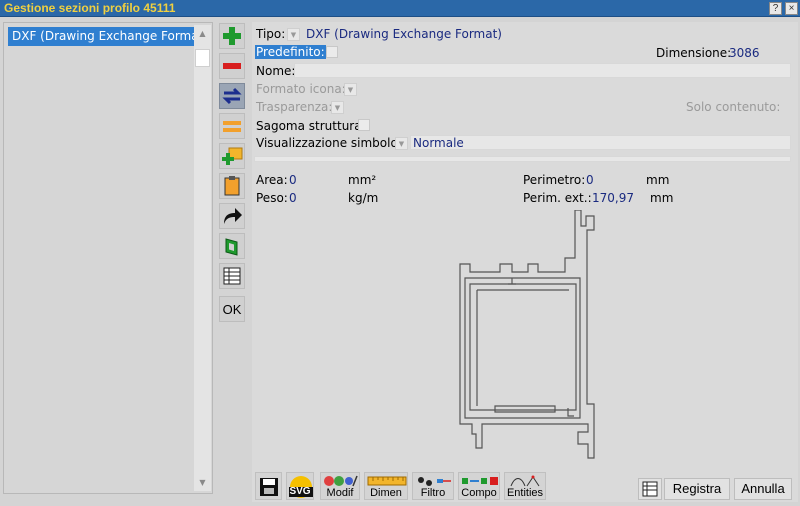 This screenshot has height=506, width=800. I want to click on profile-section-drawing, so click(527, 334).